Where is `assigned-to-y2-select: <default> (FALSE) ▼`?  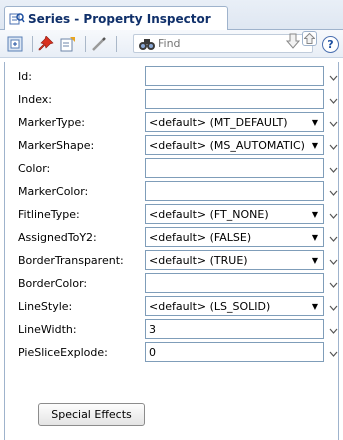
assigned-to-y2-select: <default> (FALSE) ▼ is located at coordinates (234, 237).